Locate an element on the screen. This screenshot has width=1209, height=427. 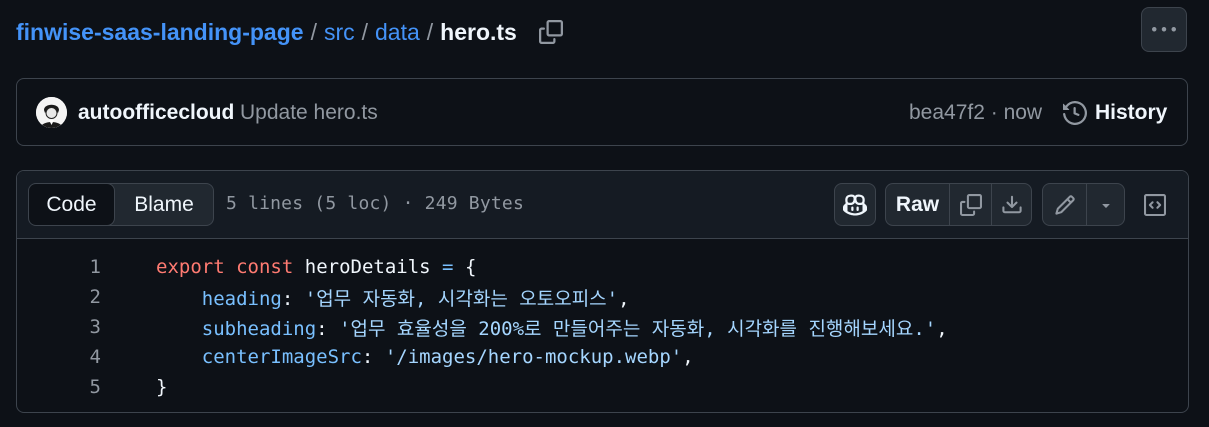
string-value: '업무 자동화, 시각화는 오토오피스' is located at coordinates (461, 298).